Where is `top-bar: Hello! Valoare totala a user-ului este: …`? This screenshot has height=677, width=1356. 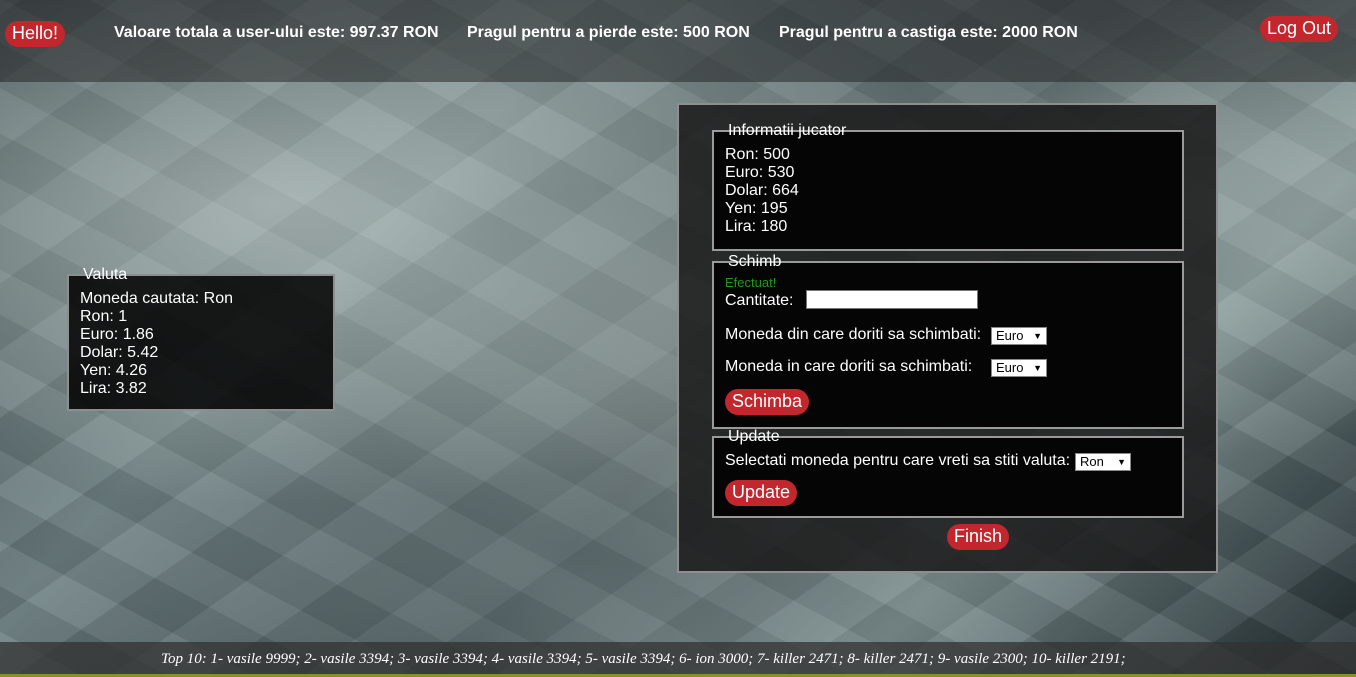 top-bar: Hello! Valoare totala a user-ului este: … is located at coordinates (678, 41).